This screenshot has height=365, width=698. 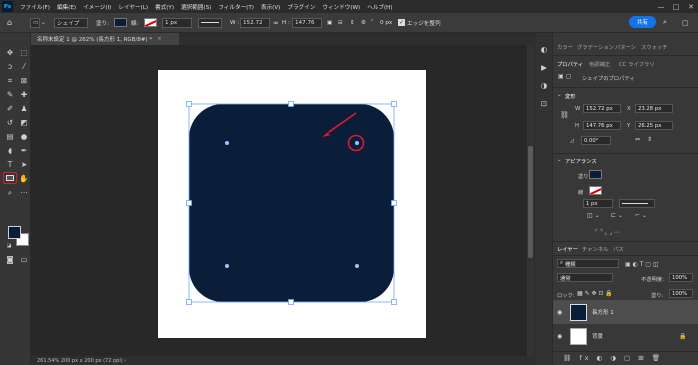 I want to click on adjustments-panel-icon: ◑, so click(x=544, y=86).